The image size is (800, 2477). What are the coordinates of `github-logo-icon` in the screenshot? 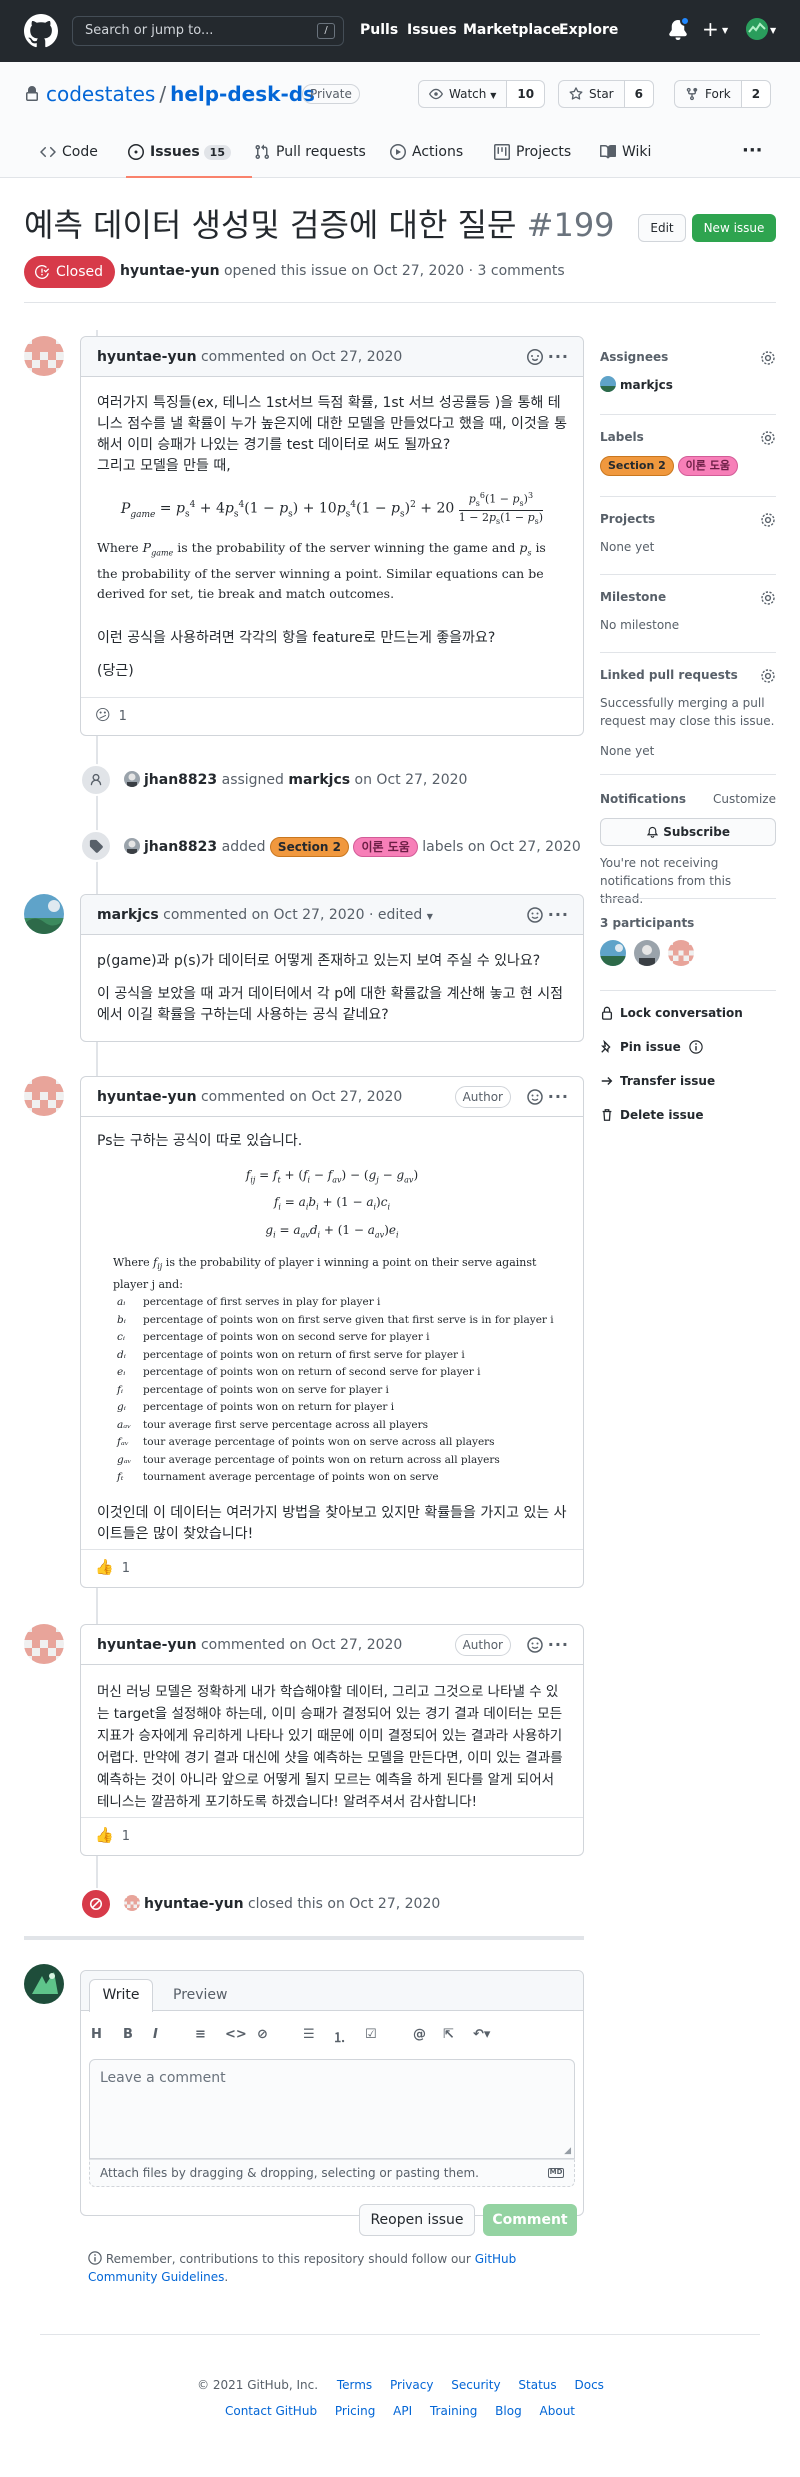 It's located at (41, 31).